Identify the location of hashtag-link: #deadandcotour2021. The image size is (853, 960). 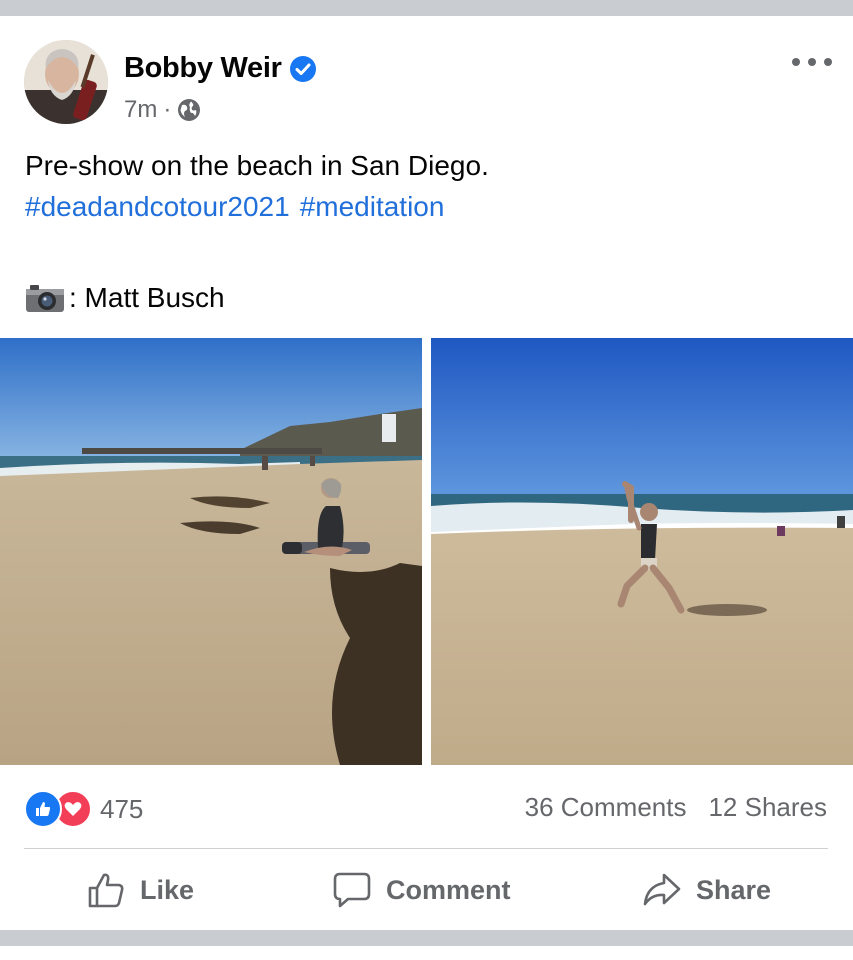
(157, 206).